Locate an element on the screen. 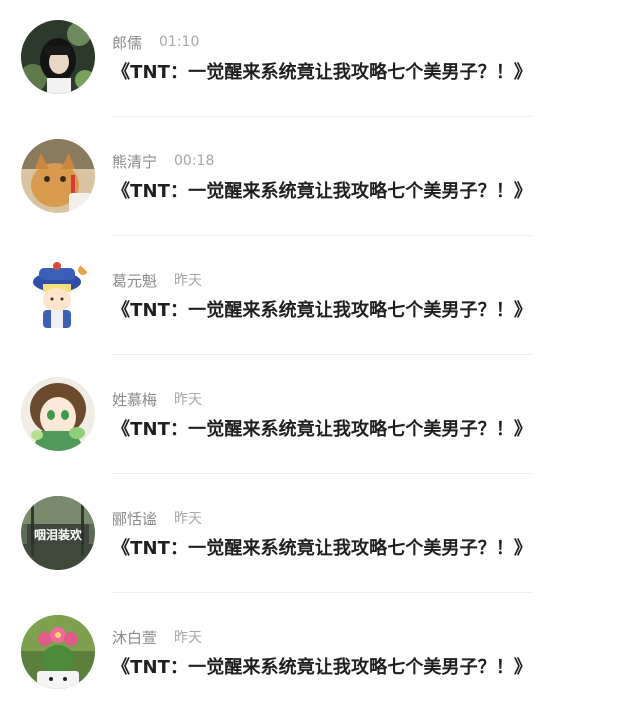 This screenshot has height=714, width=640. anime-girl-avatar-icon is located at coordinates (58, 414).